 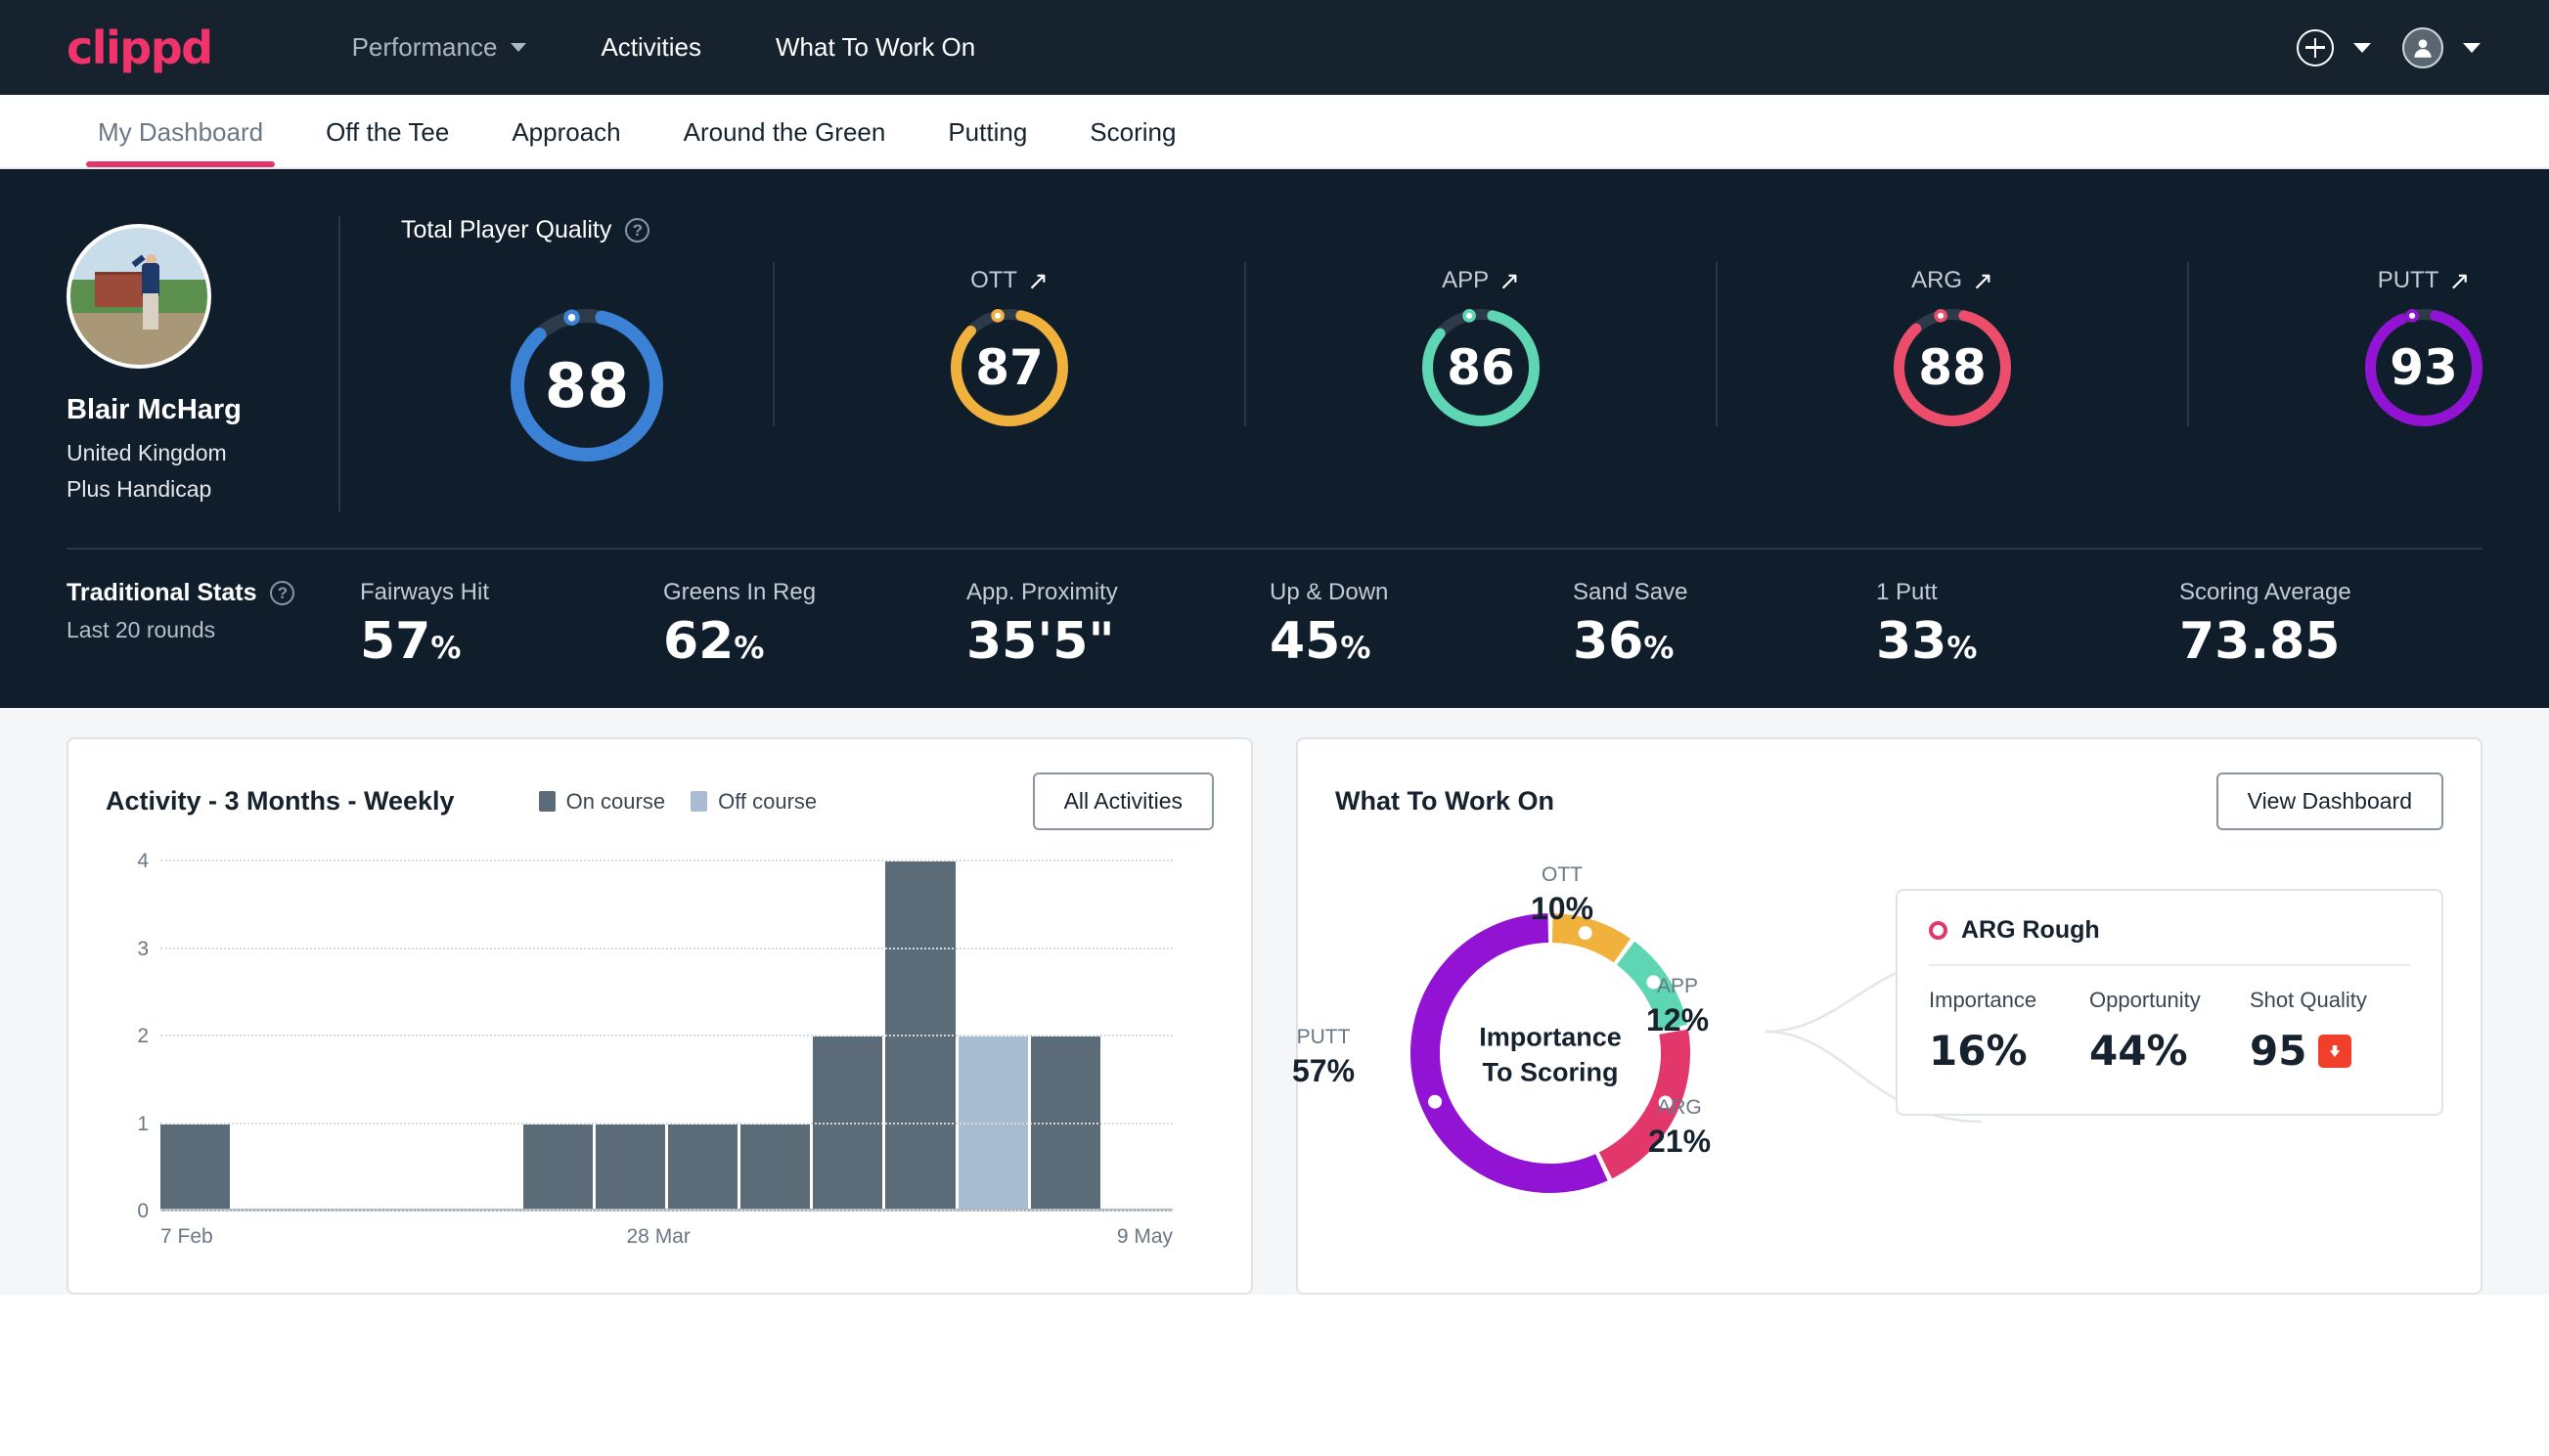 I want to click on header-actions, so click(x=2397, y=47).